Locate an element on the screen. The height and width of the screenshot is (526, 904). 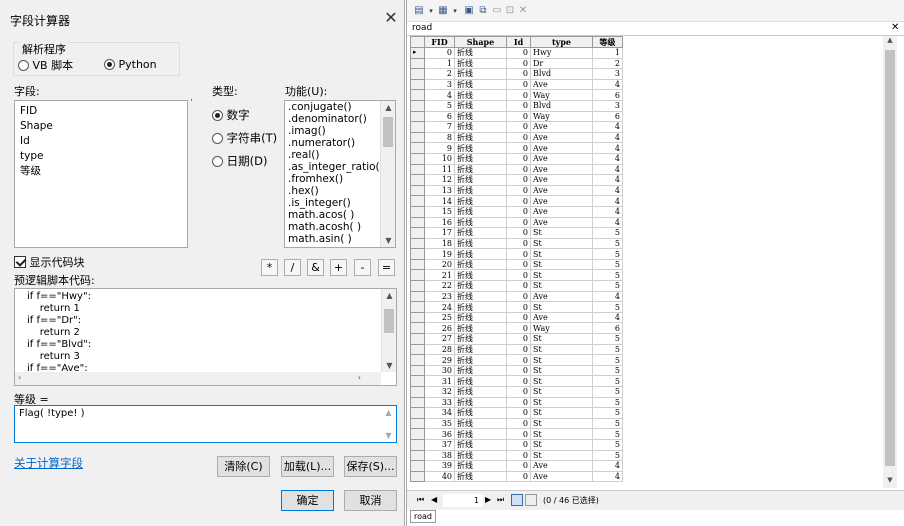
code-line: return 3 is located at coordinates (205, 357).